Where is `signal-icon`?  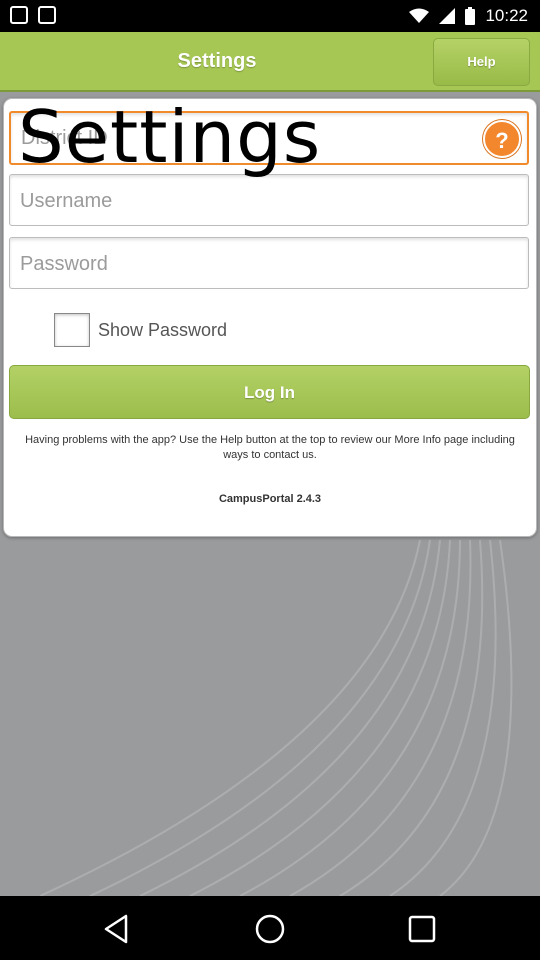
signal-icon is located at coordinates (447, 16).